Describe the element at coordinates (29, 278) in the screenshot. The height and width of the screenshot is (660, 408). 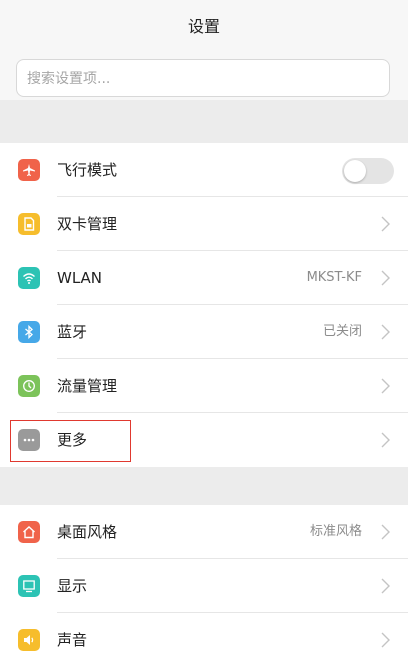
I see `wifi-icon` at that location.